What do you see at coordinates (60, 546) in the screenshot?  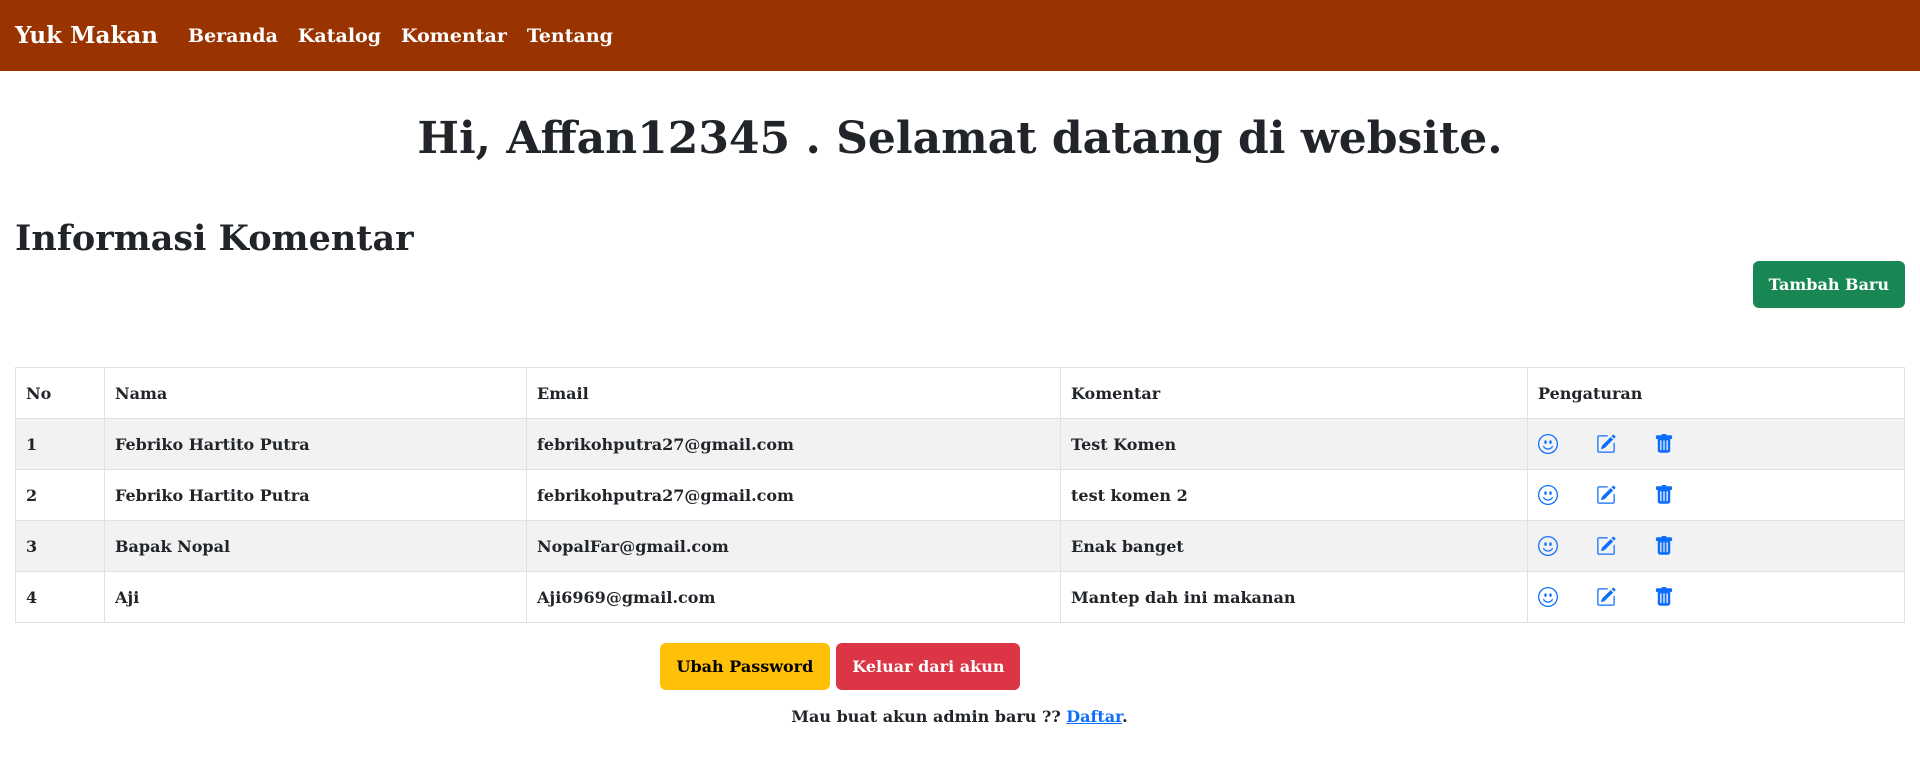 I see `cell-no: 3` at bounding box center [60, 546].